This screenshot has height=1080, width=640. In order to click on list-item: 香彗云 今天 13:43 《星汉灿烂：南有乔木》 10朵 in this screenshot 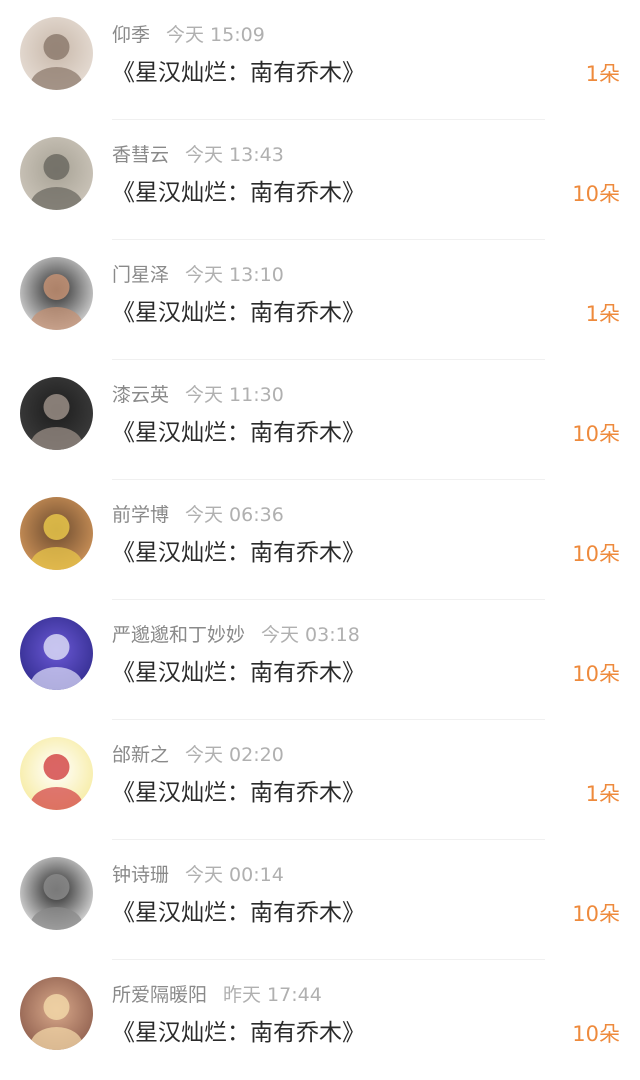, I will do `click(320, 180)`.